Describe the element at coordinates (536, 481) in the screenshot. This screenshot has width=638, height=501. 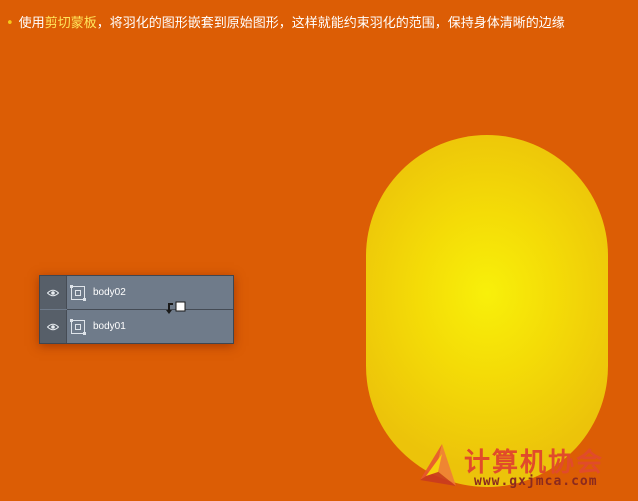
I see `watermark-url: www.gxjmca.com` at that location.